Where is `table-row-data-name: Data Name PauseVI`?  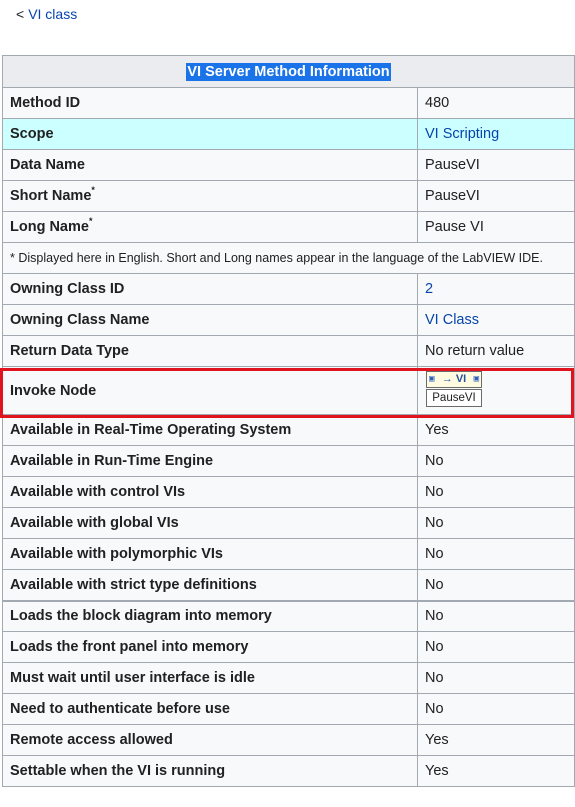
table-row-data-name: Data Name PauseVI is located at coordinates (288, 165).